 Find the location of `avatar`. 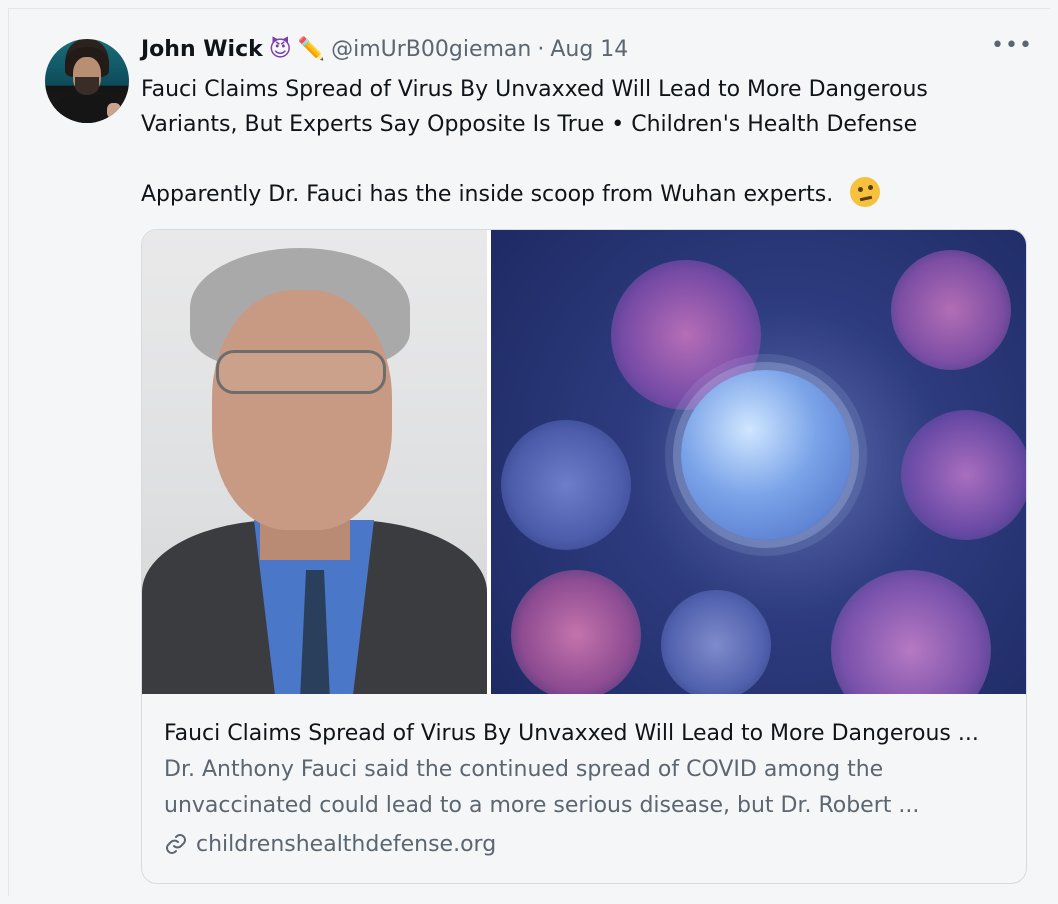

avatar is located at coordinates (87, 81).